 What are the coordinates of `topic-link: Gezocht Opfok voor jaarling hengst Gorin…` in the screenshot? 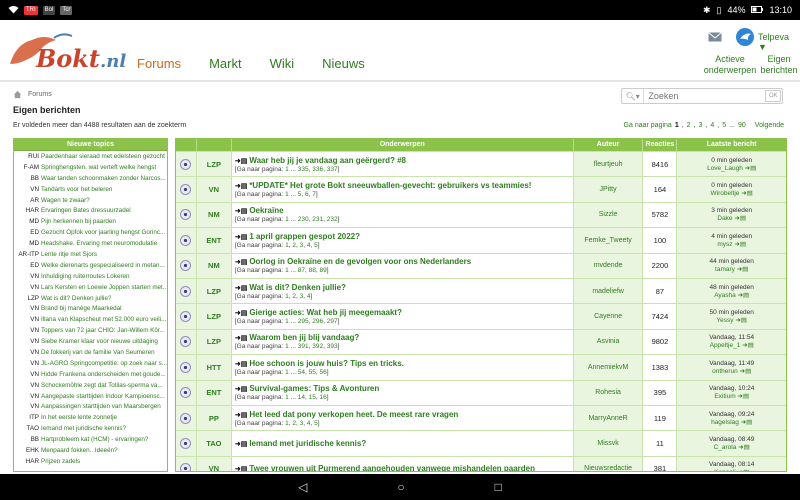 It's located at (103, 232).